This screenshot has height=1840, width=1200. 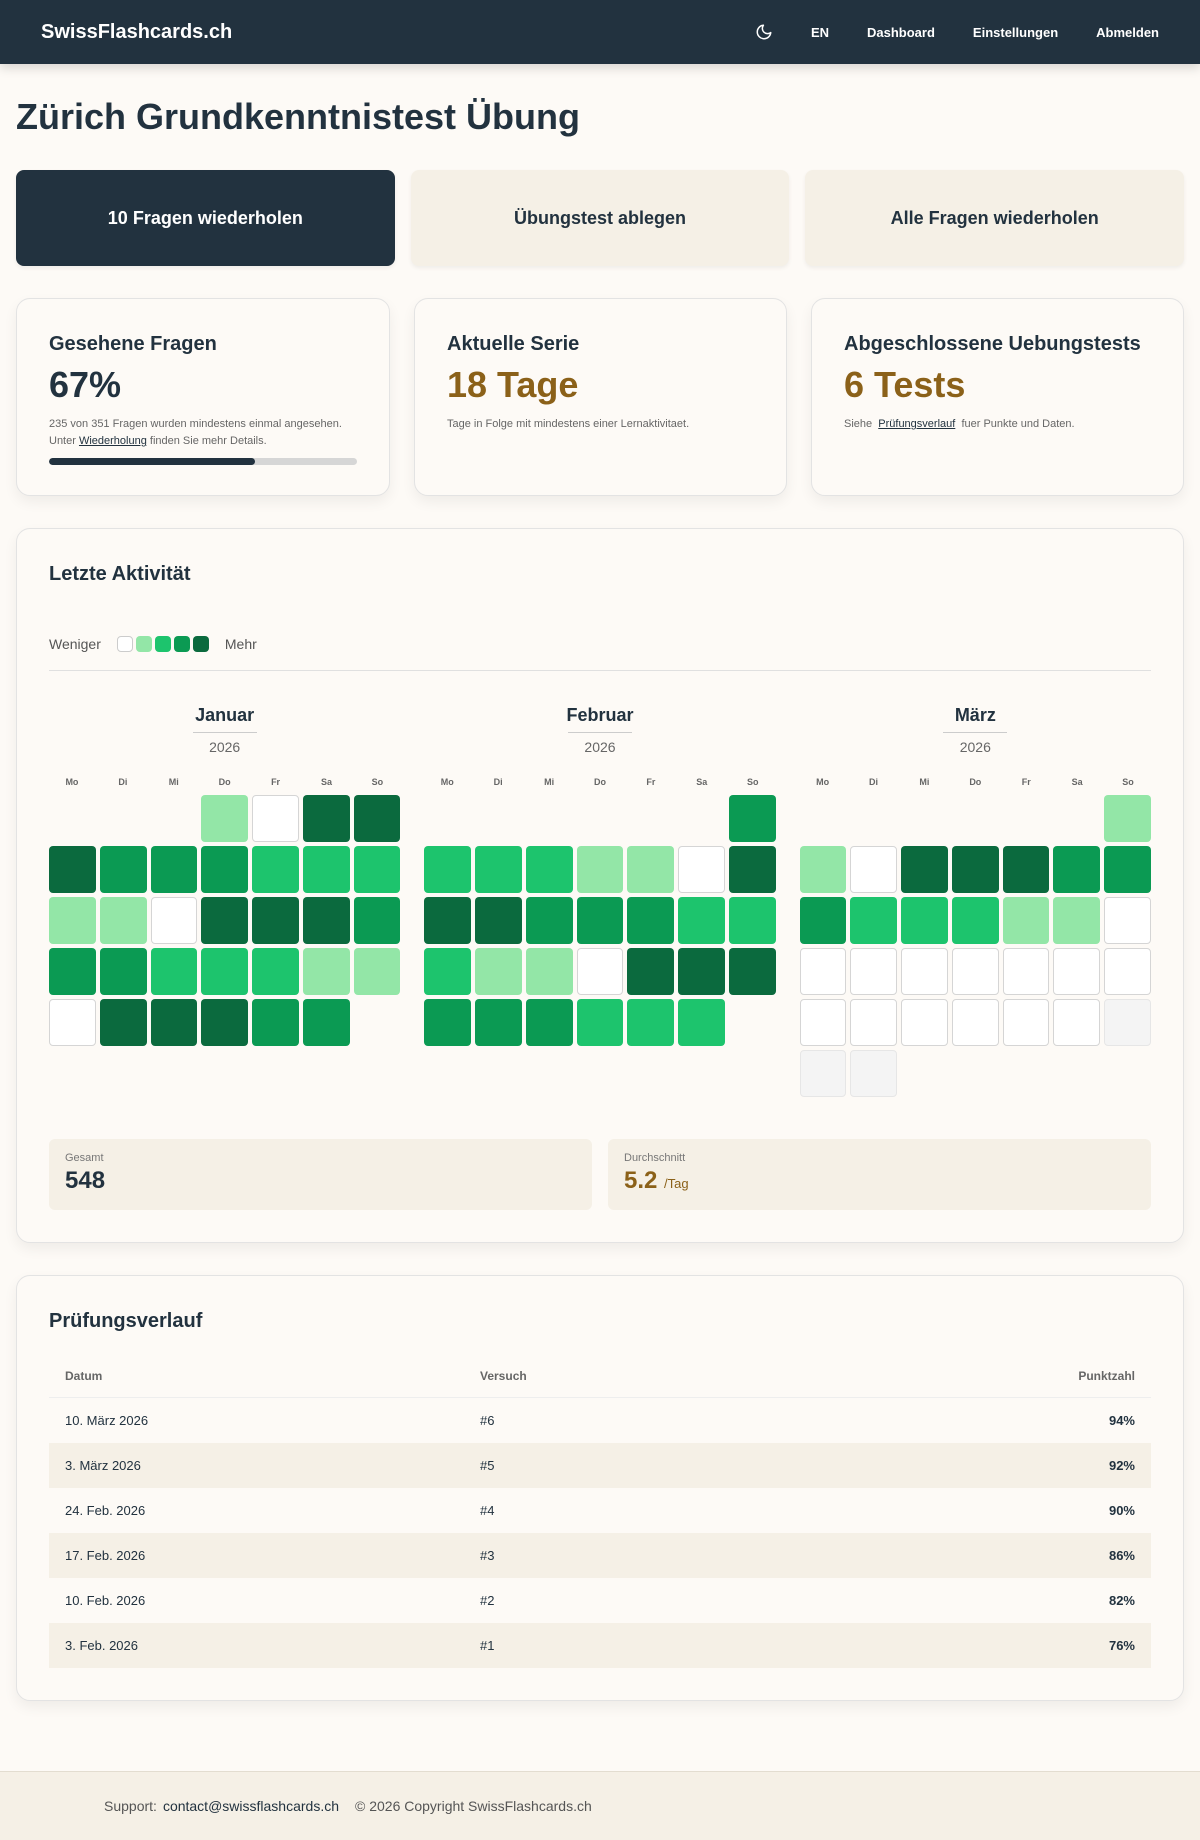 I want to click on support-email-link: contact@swissflashcards.ch, so click(x=251, y=1806).